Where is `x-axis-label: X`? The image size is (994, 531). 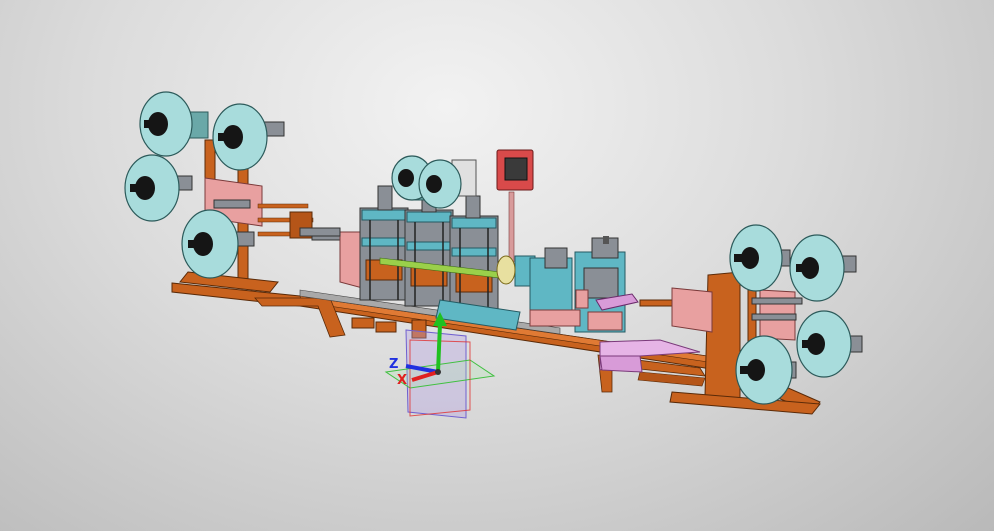
x-axis-label: X is located at coordinates (402, 380).